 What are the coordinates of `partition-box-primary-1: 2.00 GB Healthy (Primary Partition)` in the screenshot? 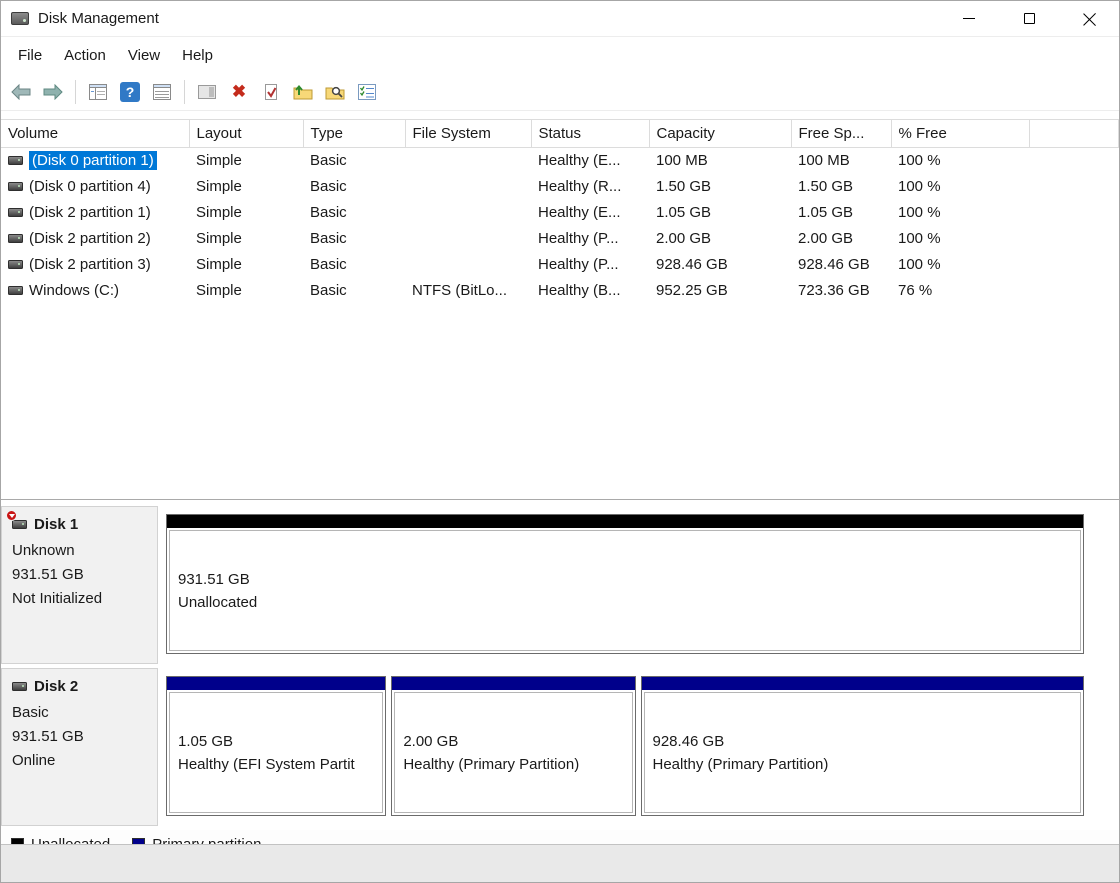 It's located at (513, 746).